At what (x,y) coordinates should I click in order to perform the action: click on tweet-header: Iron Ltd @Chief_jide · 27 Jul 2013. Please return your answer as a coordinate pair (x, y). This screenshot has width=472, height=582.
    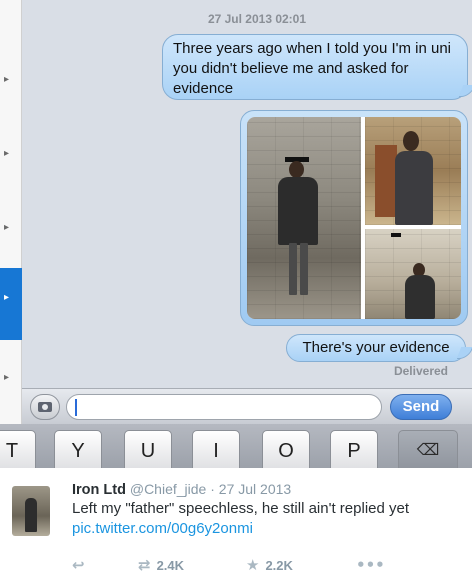
    Looking at the image, I should click on (181, 489).